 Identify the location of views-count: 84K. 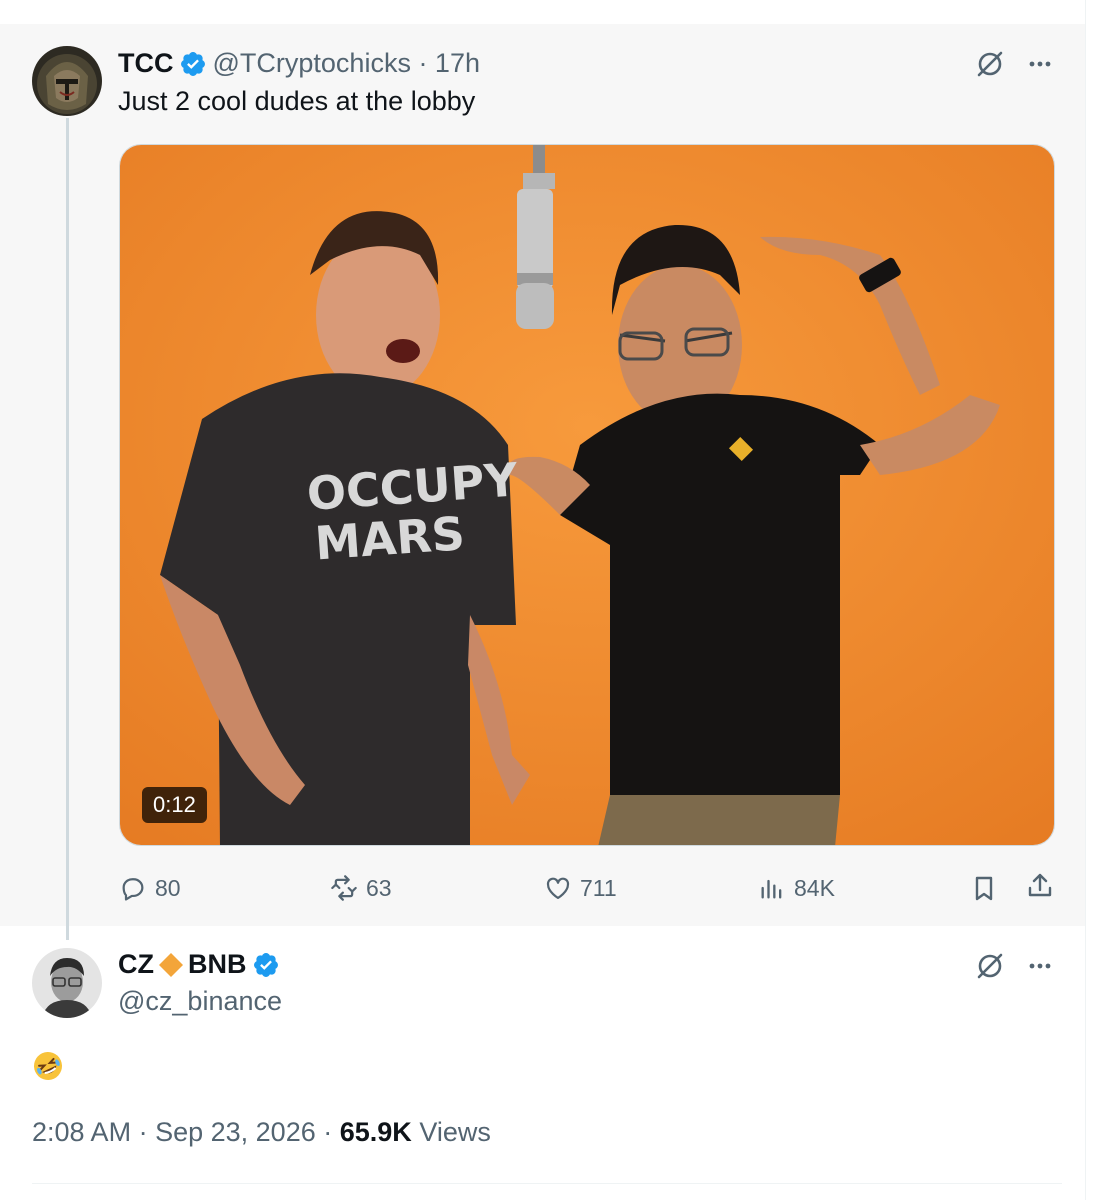
(814, 887).